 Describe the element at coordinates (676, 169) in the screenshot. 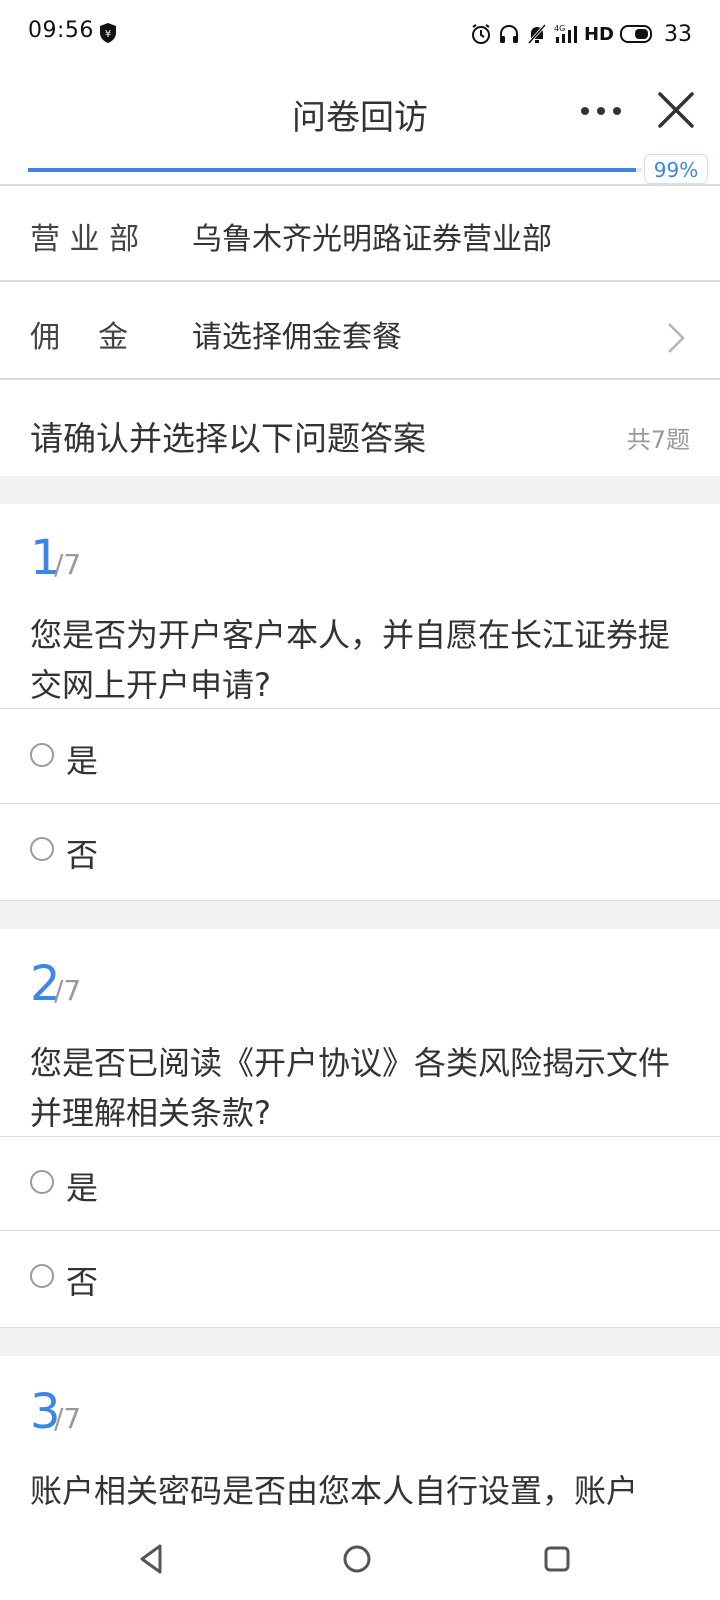

I see `progress-badge: 99%` at that location.